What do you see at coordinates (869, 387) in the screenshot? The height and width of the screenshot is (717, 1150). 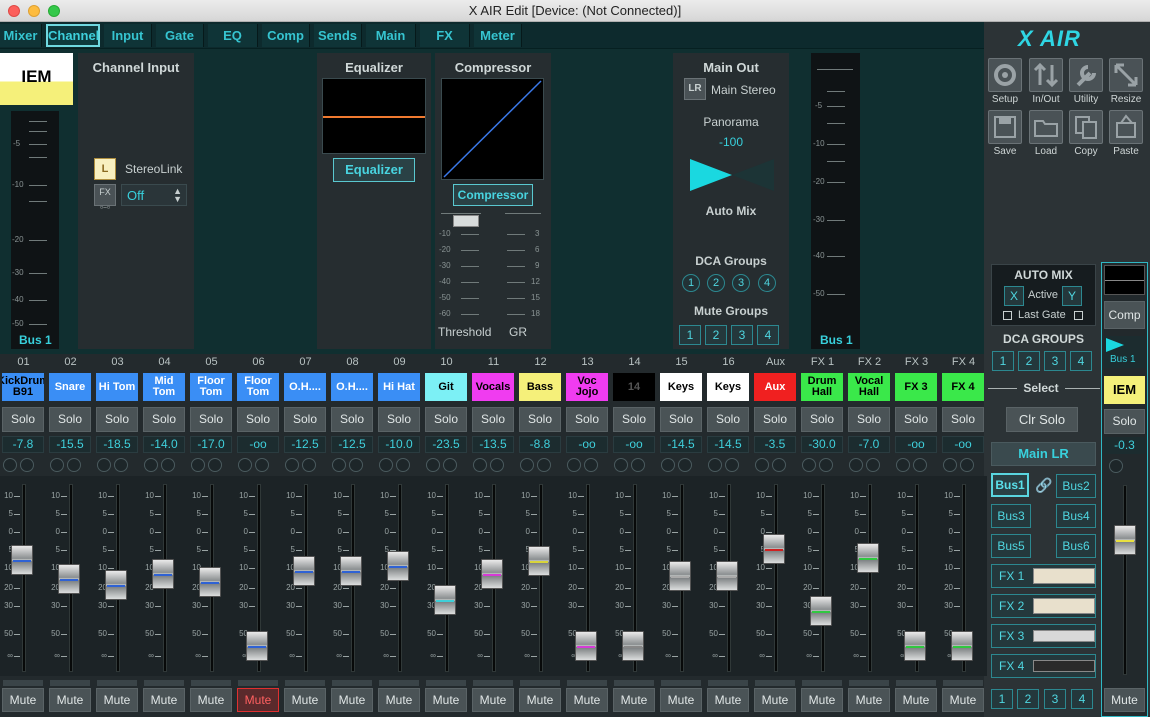 I see `channel-name-badge: Vocal Hall` at bounding box center [869, 387].